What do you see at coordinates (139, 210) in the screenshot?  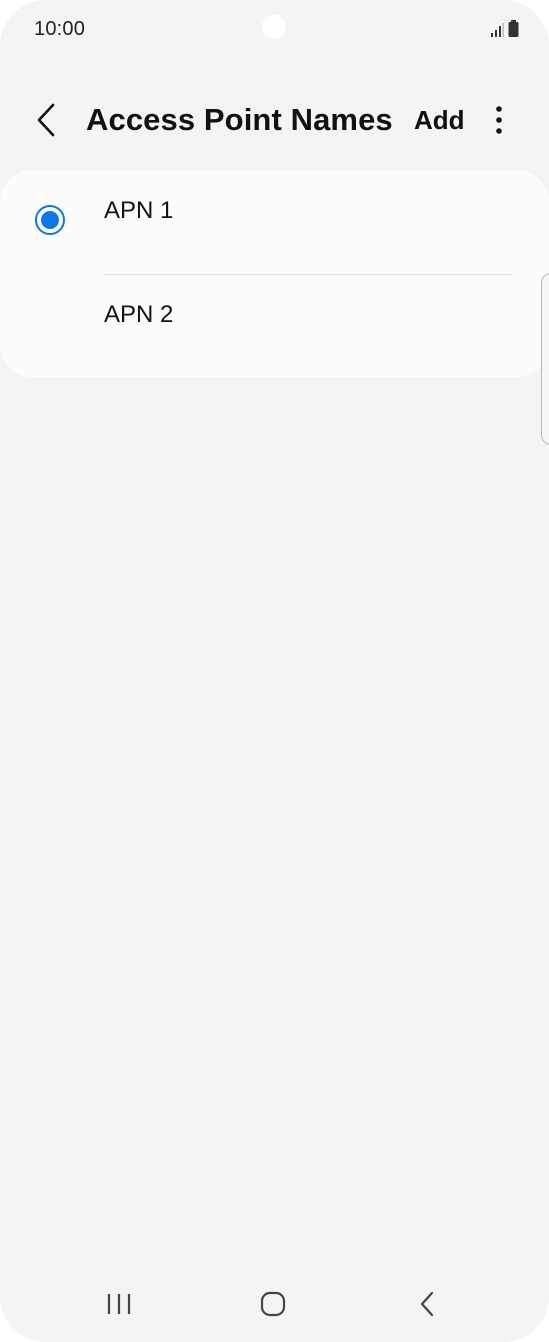 I see `apn-label: APN 1` at bounding box center [139, 210].